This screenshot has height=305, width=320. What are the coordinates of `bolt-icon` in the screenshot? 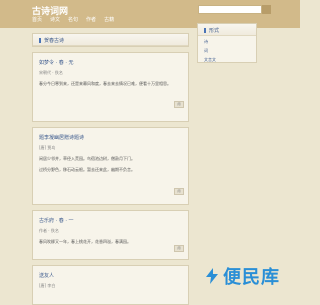 It's located at (212, 276).